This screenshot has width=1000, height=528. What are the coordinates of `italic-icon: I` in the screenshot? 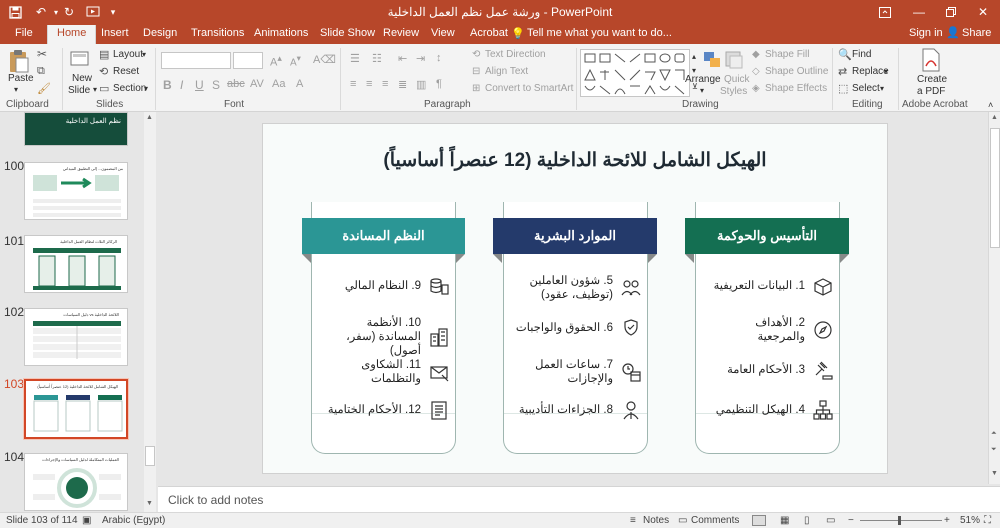 It's located at (181, 85).